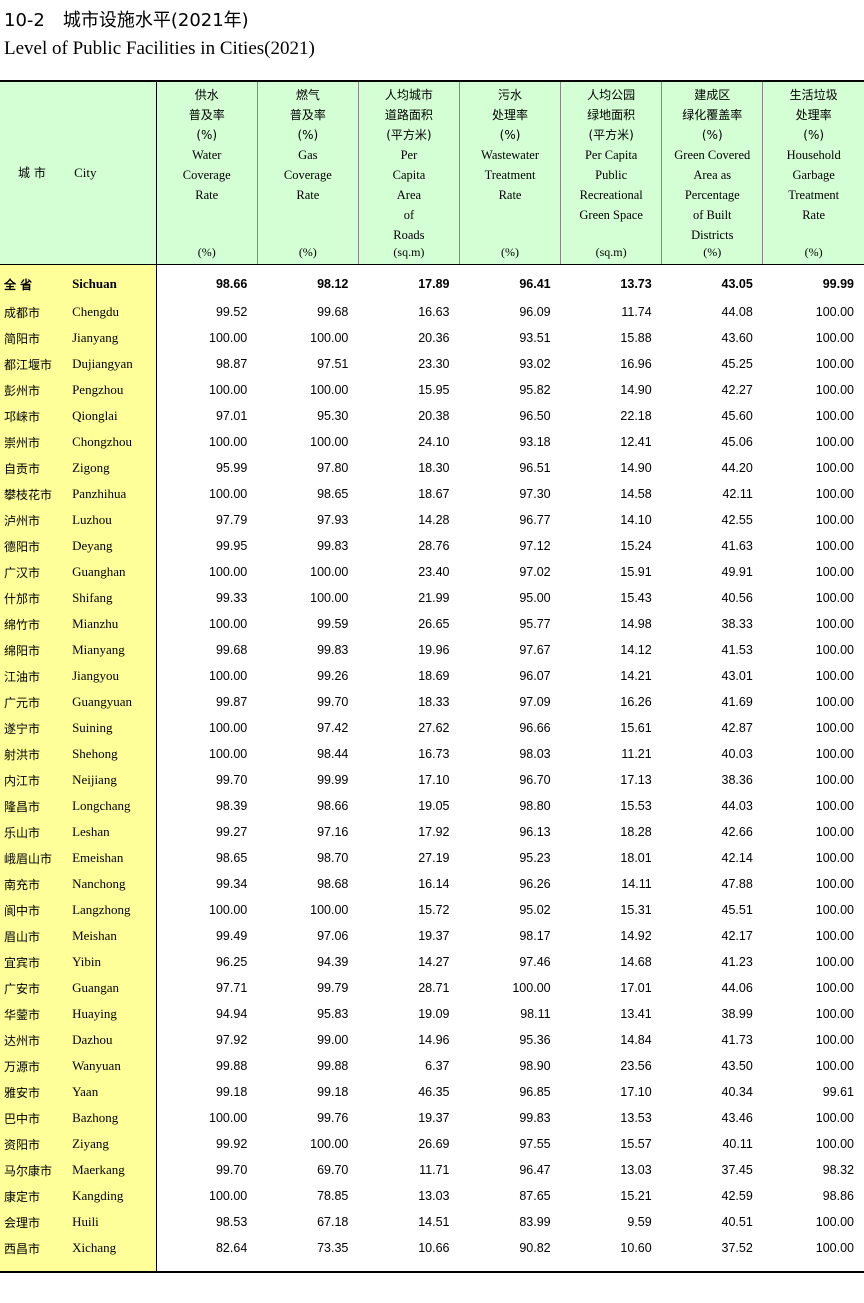 This screenshot has height=1303, width=864. Describe the element at coordinates (32, 806) in the screenshot. I see `city-name-cn: 隆昌市` at that location.